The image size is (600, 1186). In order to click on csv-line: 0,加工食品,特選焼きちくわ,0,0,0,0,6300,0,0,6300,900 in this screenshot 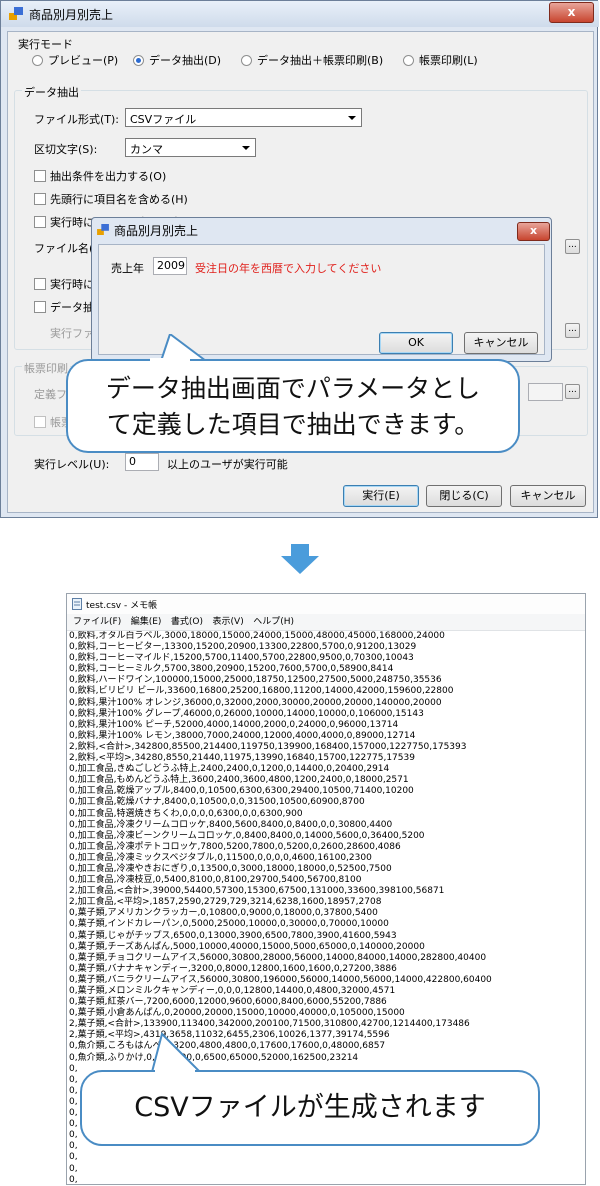, I will do `click(186, 813)`.